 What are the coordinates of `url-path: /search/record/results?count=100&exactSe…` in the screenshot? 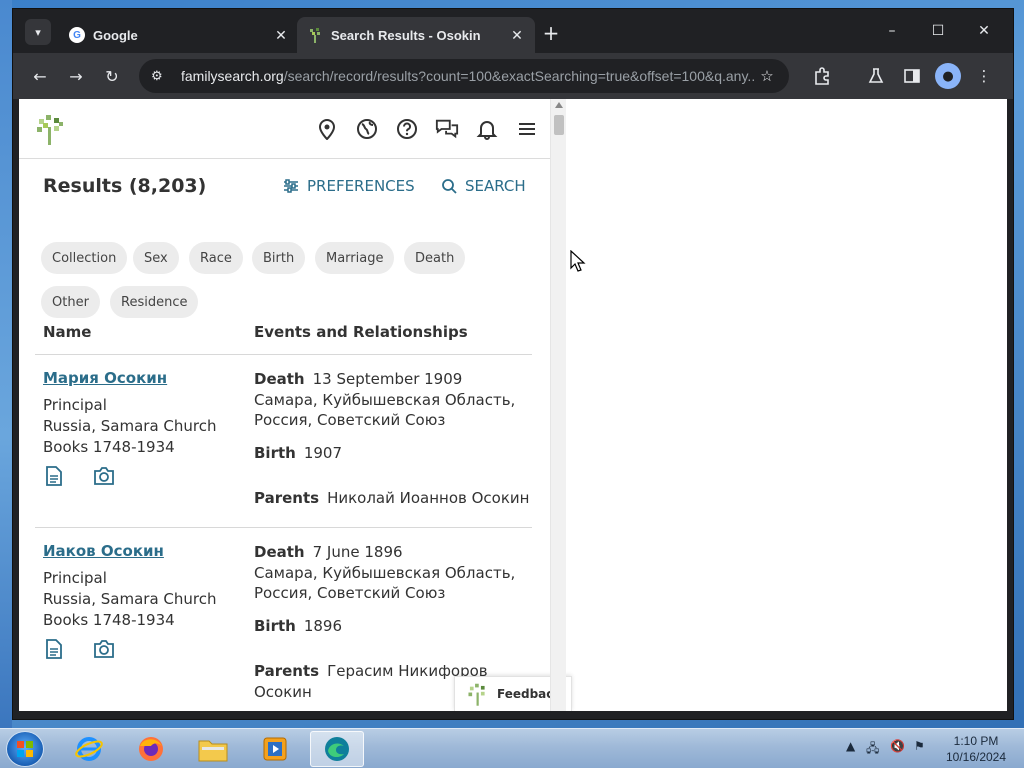 It's located at (519, 76).